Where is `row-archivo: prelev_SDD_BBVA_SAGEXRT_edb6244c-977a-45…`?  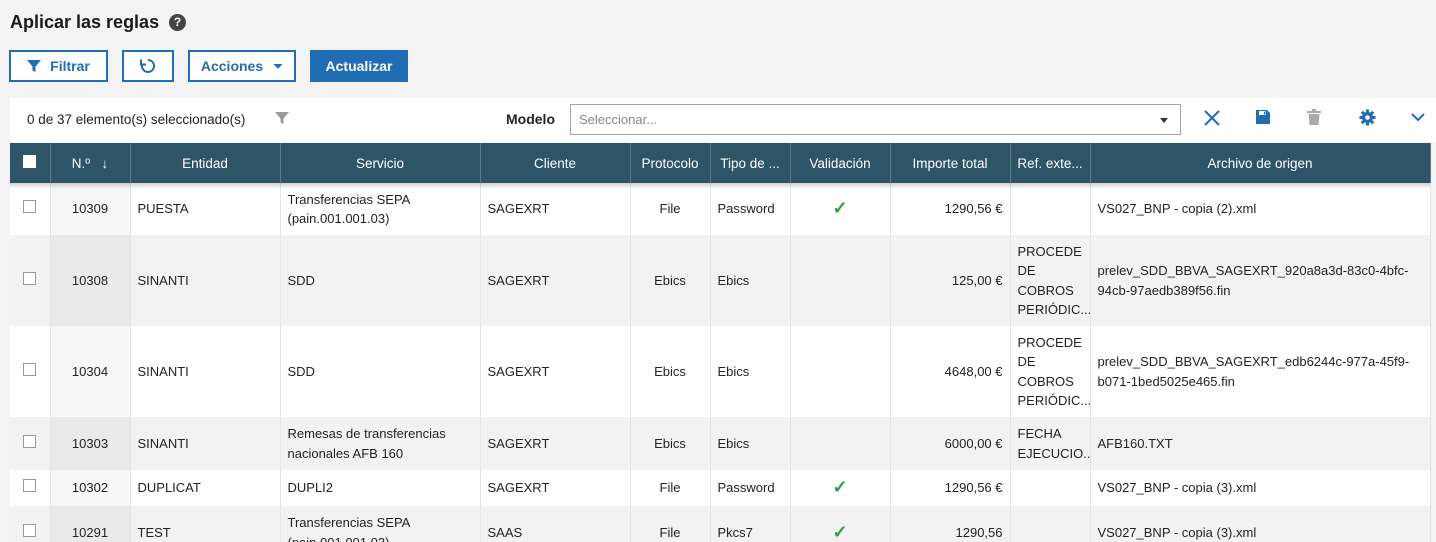
row-archivo: prelev_SDD_BBVA_SAGEXRT_edb6244c-977a-45… is located at coordinates (1260, 371).